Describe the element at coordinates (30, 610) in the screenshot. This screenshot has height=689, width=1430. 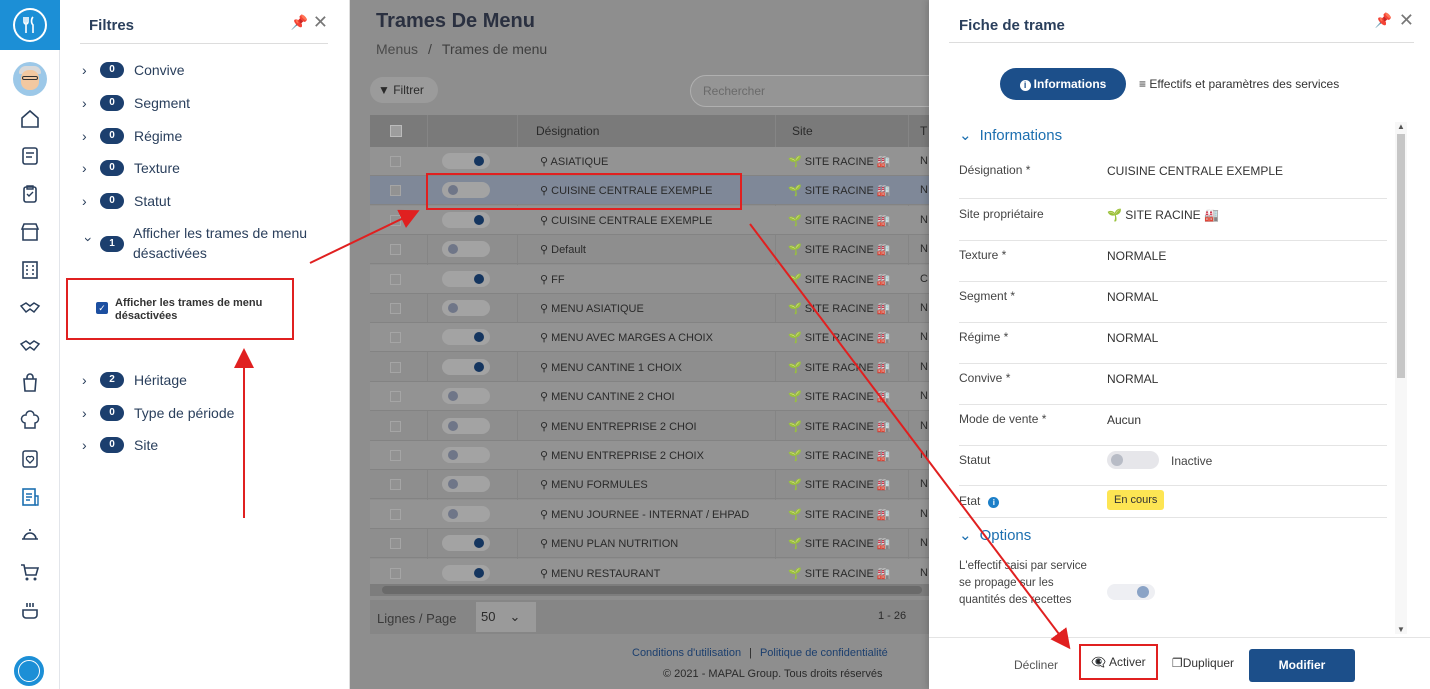
I see `cooking-pot-icon` at that location.